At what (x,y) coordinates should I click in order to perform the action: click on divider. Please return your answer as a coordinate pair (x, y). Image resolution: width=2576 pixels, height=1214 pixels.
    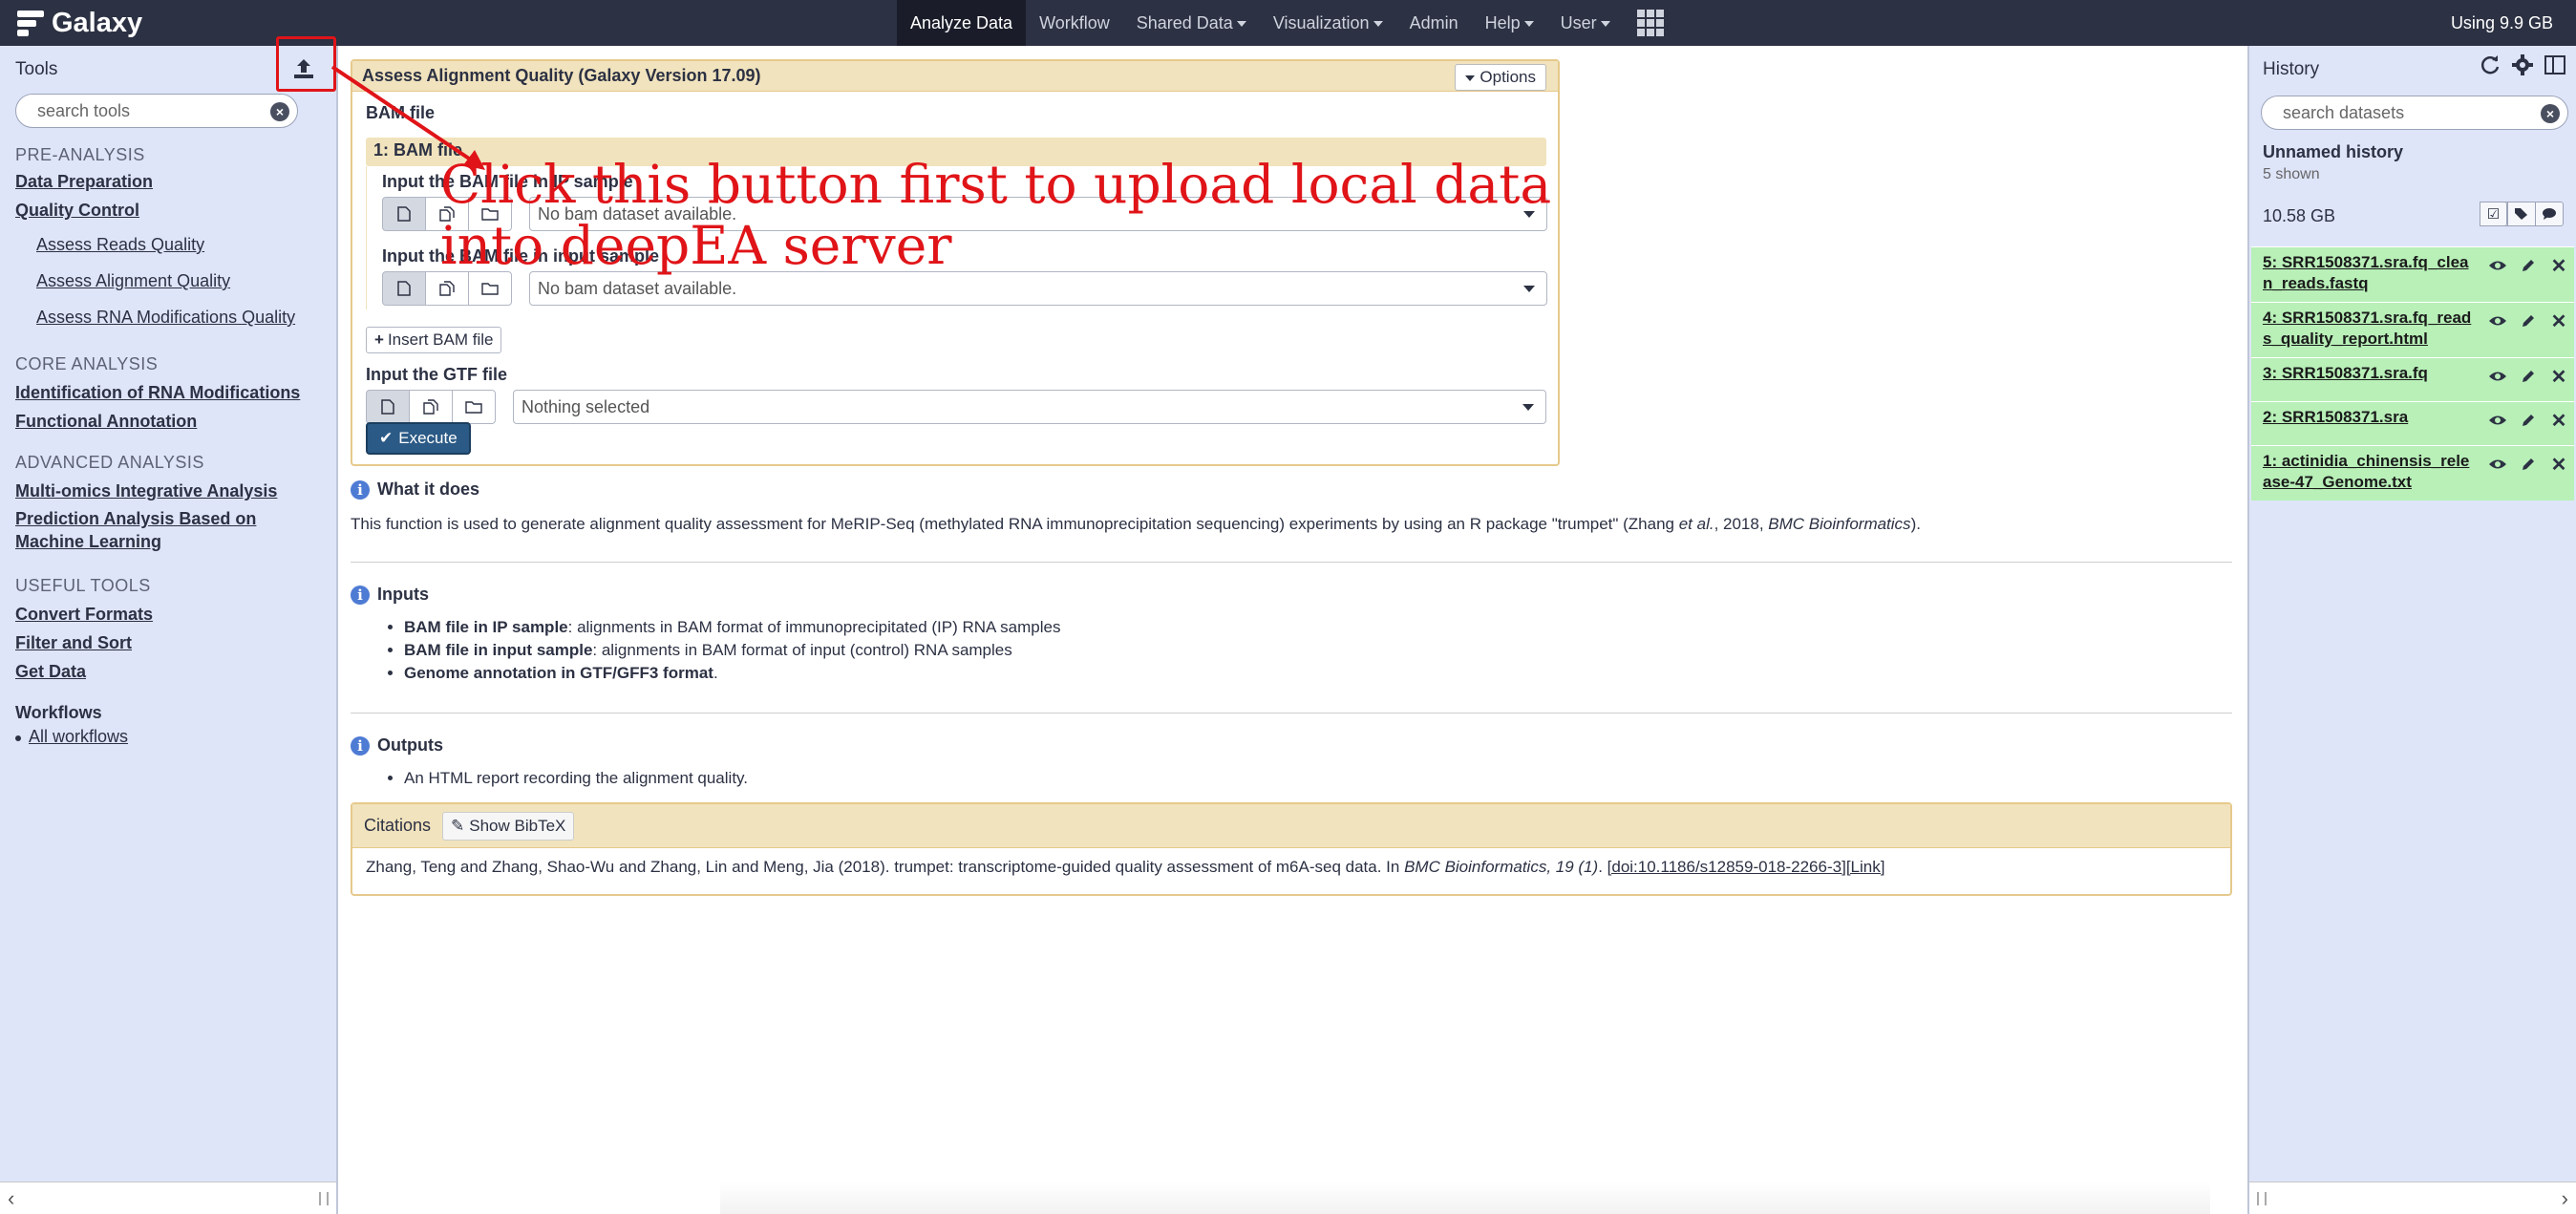
    Looking at the image, I should click on (1291, 562).